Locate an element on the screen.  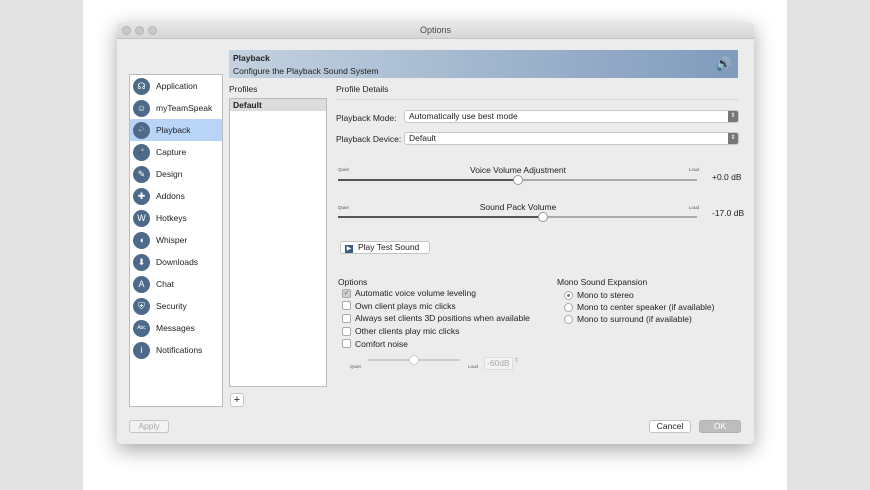
option-label: Comfort noise is located at coordinates (381, 343).